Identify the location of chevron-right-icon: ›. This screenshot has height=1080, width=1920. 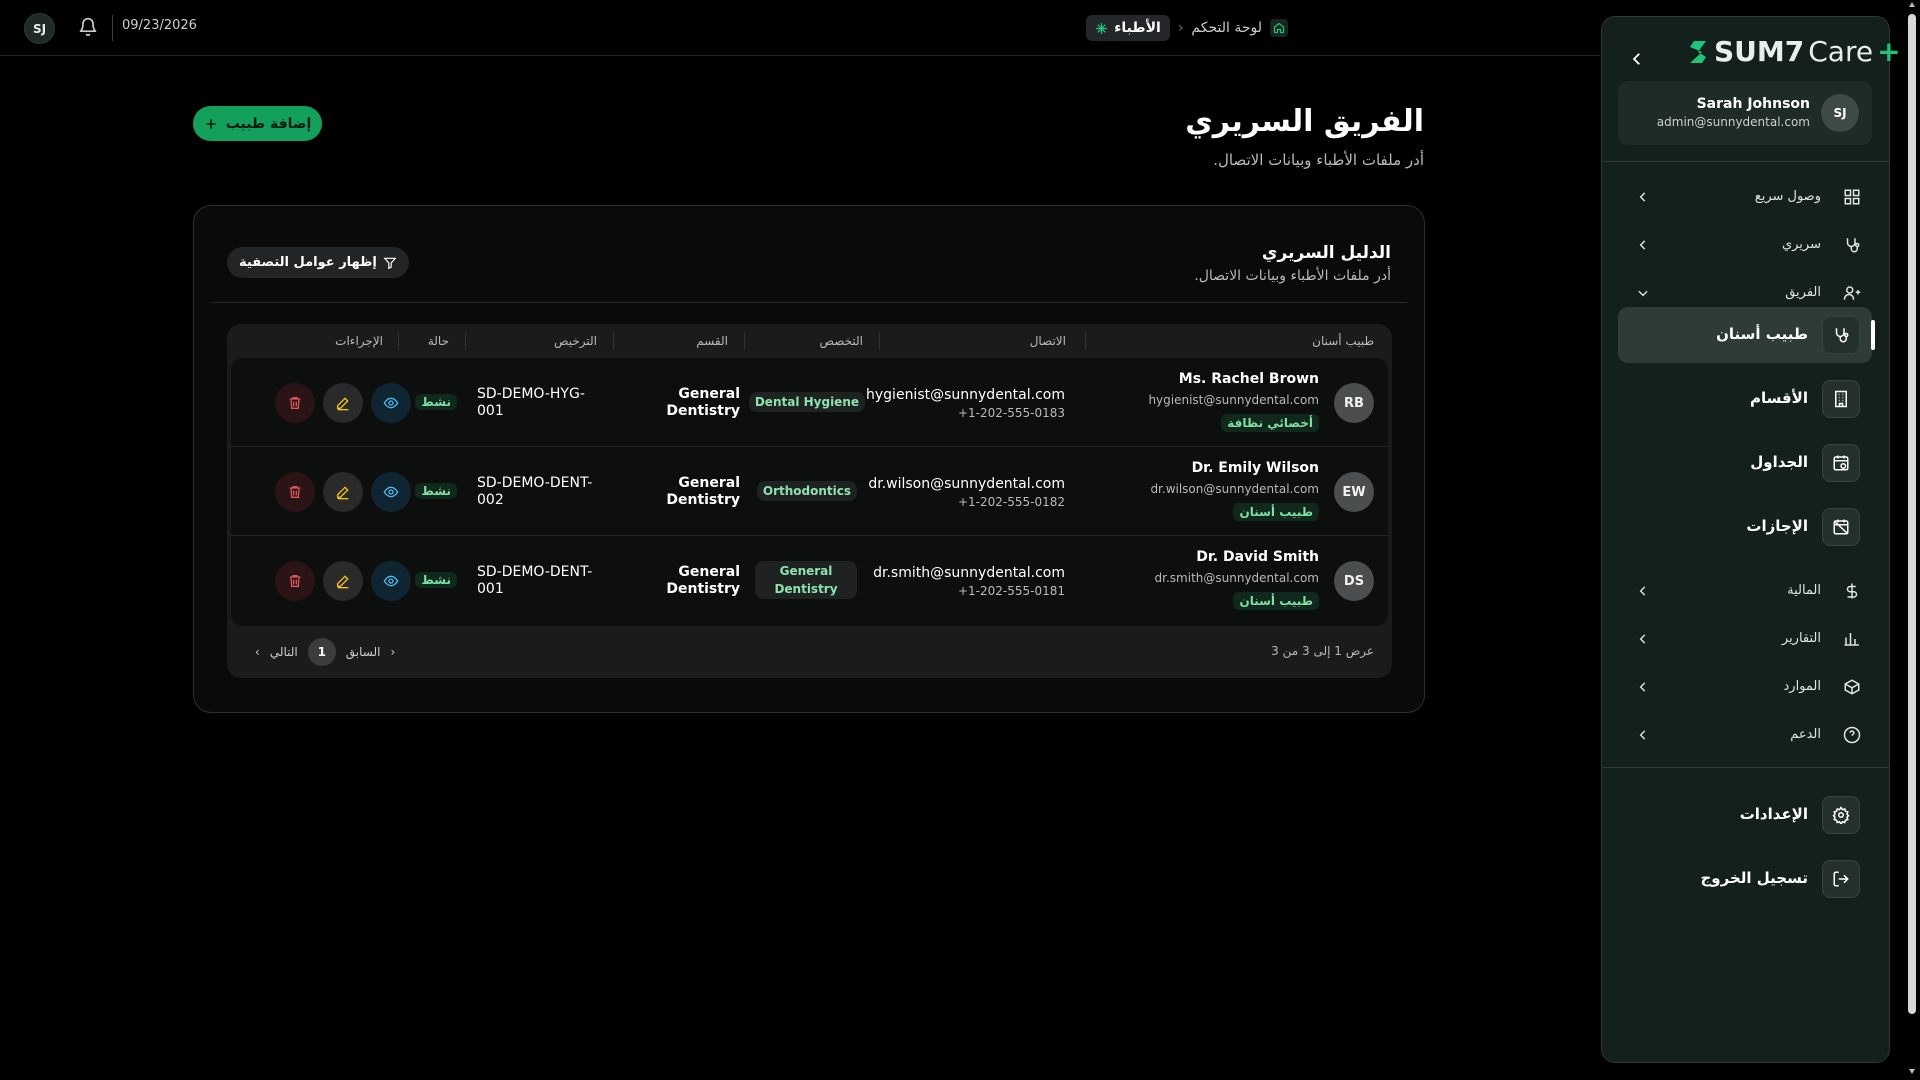
(392, 652).